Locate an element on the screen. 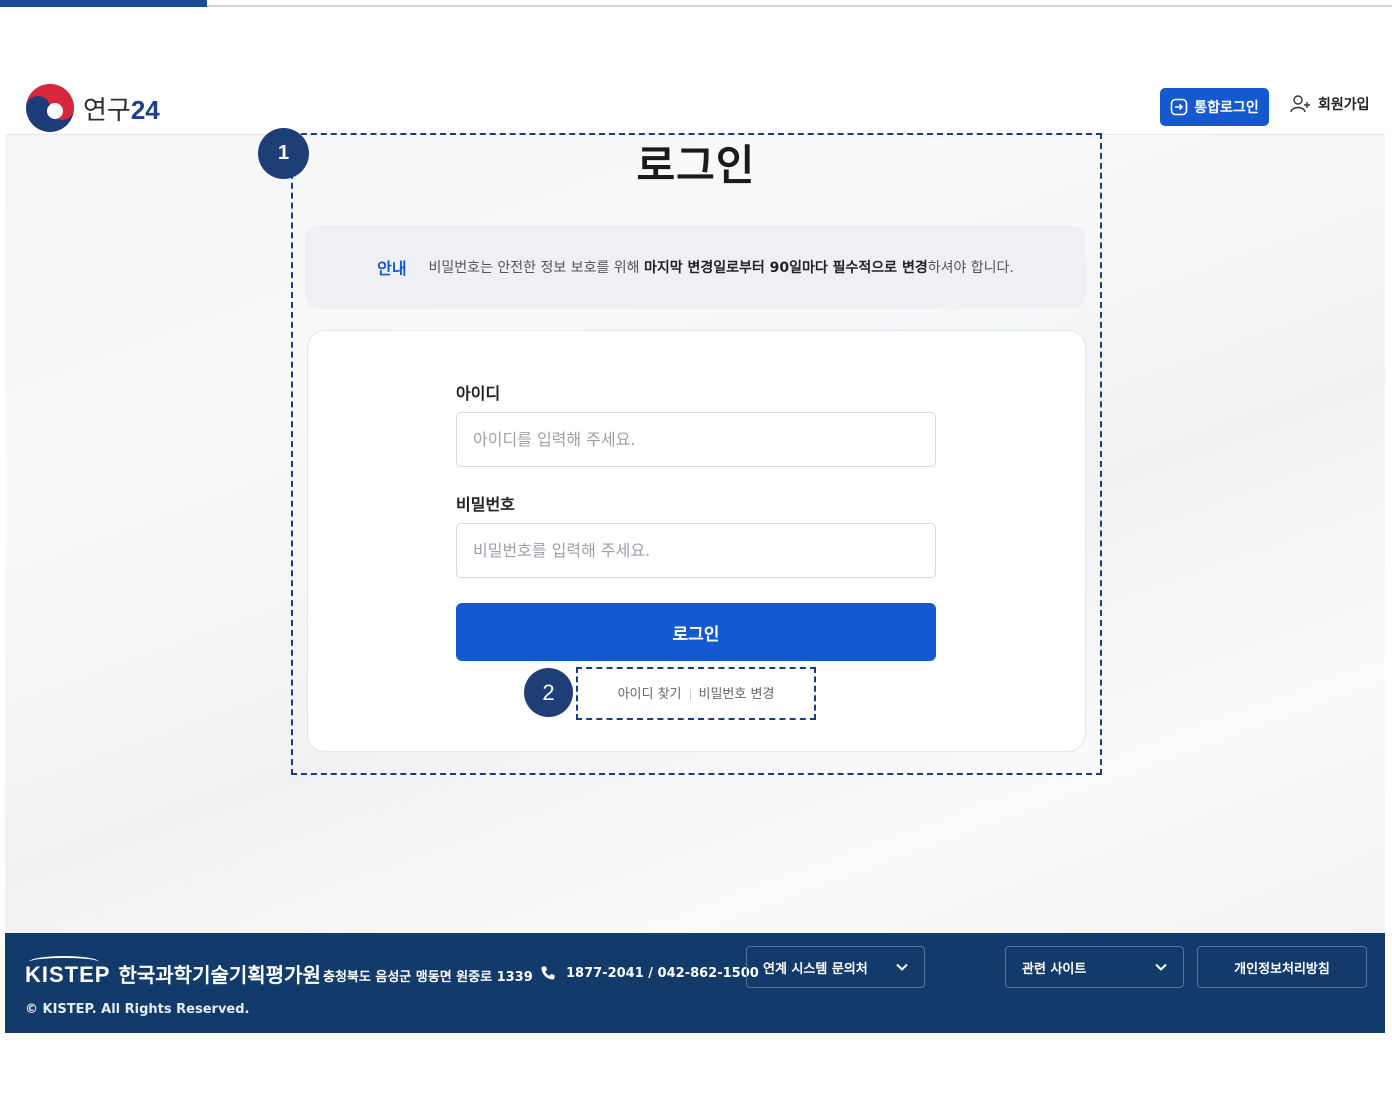 Image resolution: width=1392 pixels, height=1109 pixels. signup-button: 회원가입 is located at coordinates (1330, 104).